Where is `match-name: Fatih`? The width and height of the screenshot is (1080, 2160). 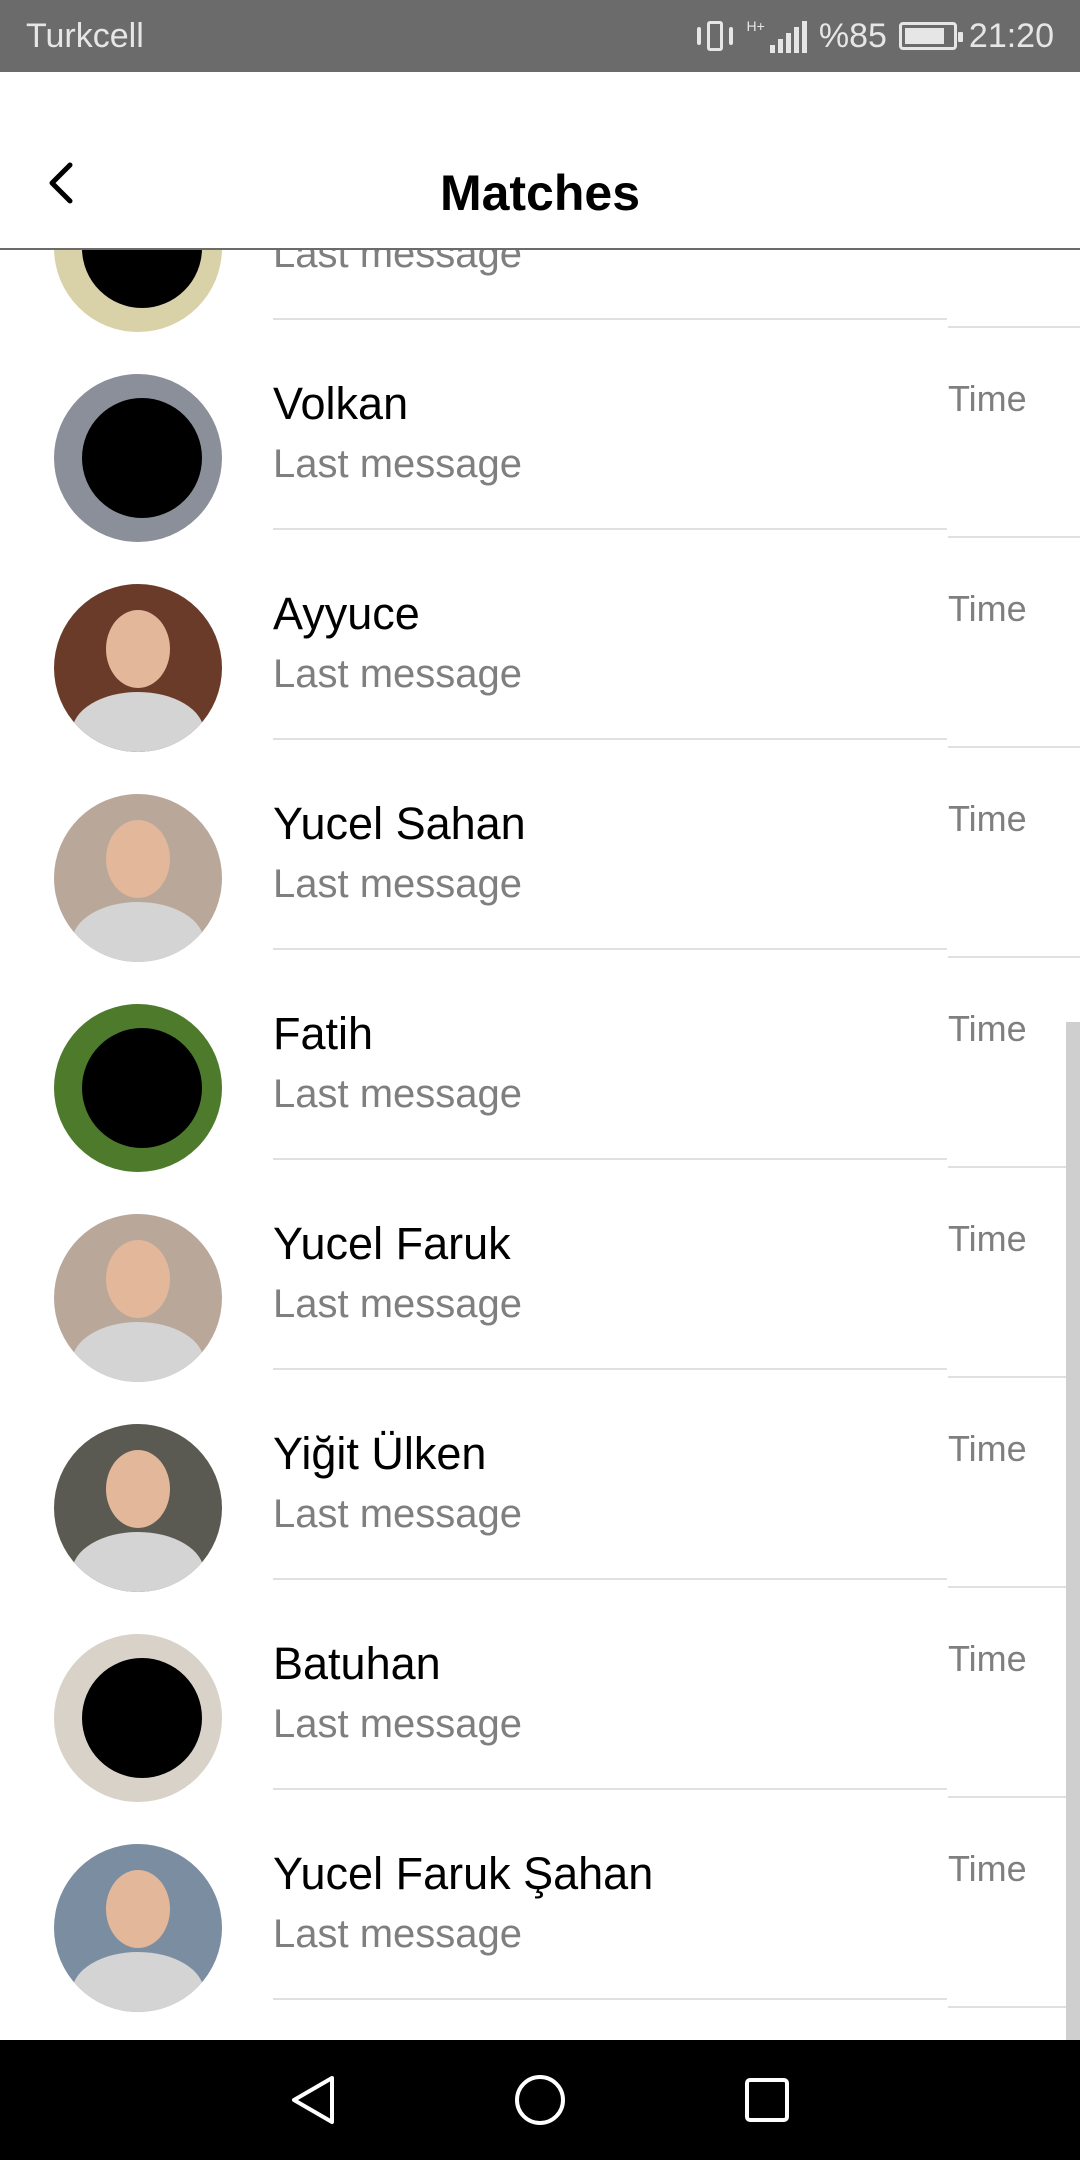
match-name: Fatih is located at coordinates (323, 1033).